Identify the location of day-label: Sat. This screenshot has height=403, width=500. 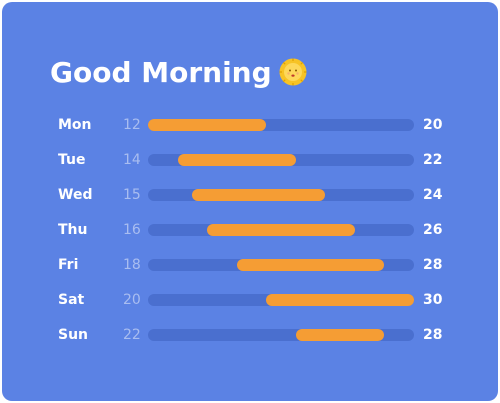
(71, 300).